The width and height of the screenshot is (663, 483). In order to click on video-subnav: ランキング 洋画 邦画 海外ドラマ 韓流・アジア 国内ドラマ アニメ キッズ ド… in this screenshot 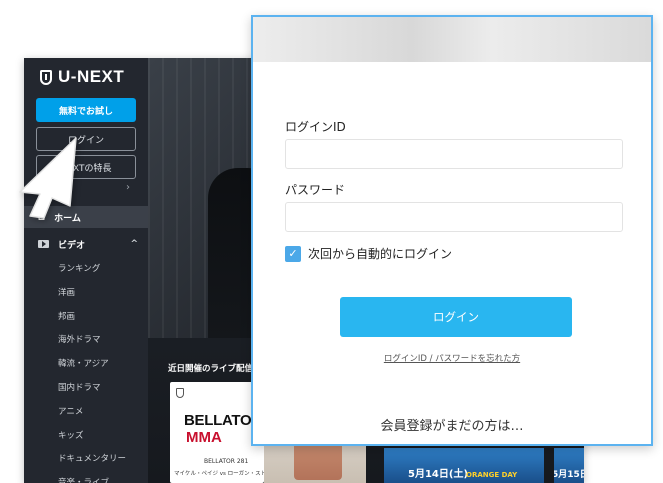, I will do `click(92, 370)`.